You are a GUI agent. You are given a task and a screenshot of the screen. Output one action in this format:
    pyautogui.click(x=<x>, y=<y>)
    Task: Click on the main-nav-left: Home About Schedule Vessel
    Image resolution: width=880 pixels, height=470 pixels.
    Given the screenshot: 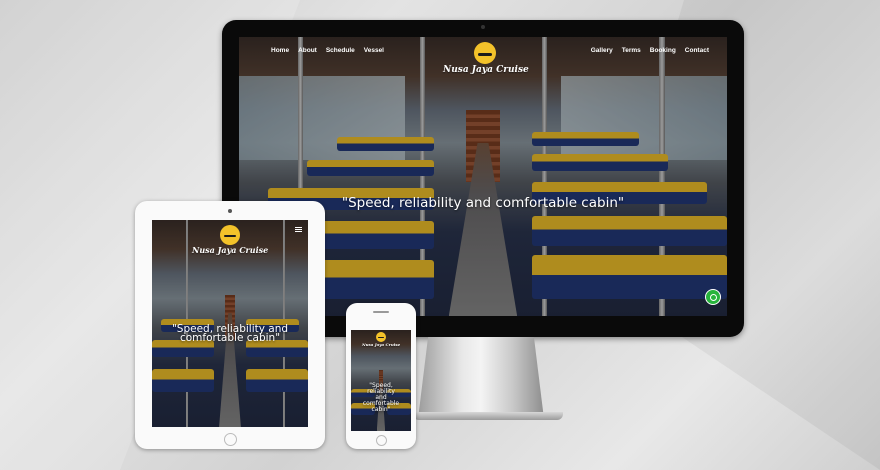 What is the action you would take?
    pyautogui.click(x=327, y=50)
    